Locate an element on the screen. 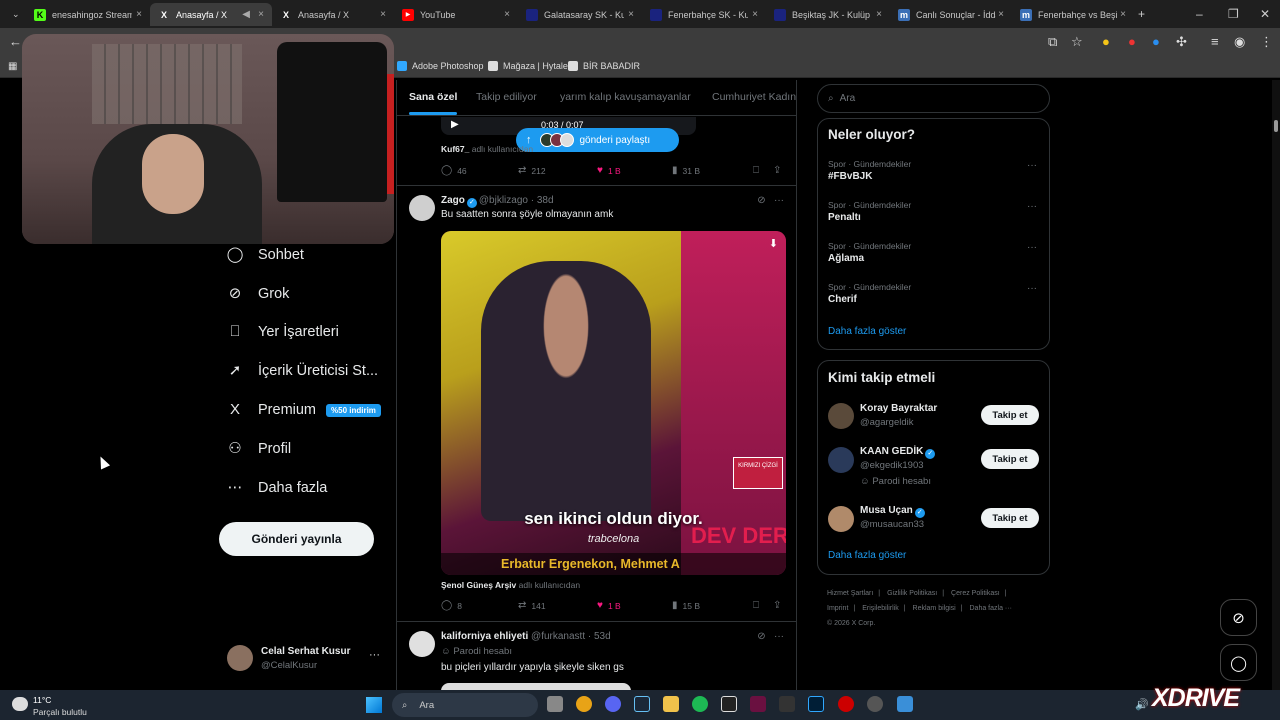 The width and height of the screenshot is (1280, 720). tab-x-home-active: X Anasayfa / X ◀ × is located at coordinates (211, 14).